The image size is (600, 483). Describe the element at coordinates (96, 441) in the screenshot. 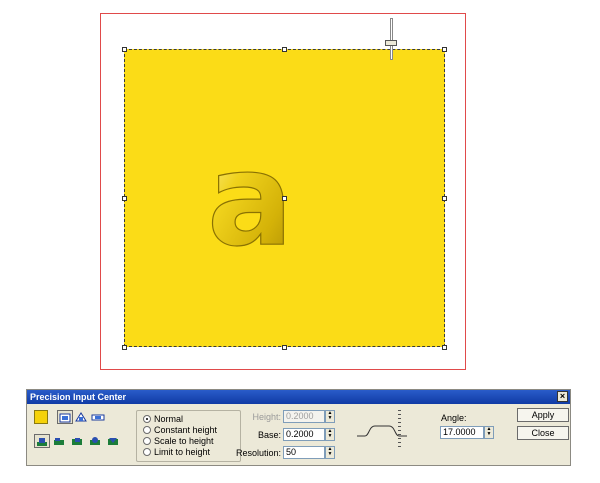

I see `merge-lowest-icon` at that location.